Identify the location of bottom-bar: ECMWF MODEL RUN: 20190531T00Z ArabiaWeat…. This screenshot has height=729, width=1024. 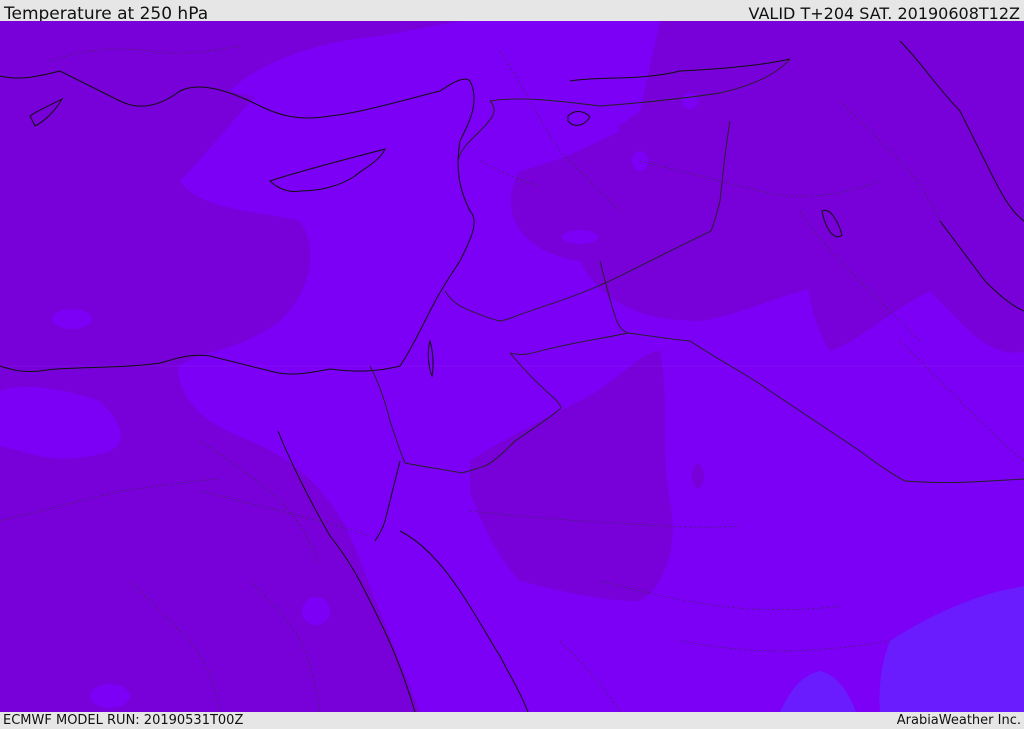
(512, 720).